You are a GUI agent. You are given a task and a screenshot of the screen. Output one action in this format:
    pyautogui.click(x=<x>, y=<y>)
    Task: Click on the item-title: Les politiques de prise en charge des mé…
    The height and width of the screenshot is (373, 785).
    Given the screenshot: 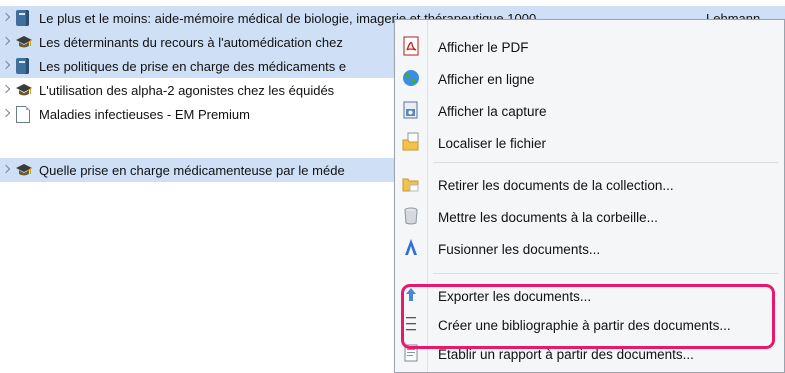 What is the action you would take?
    pyautogui.click(x=193, y=66)
    